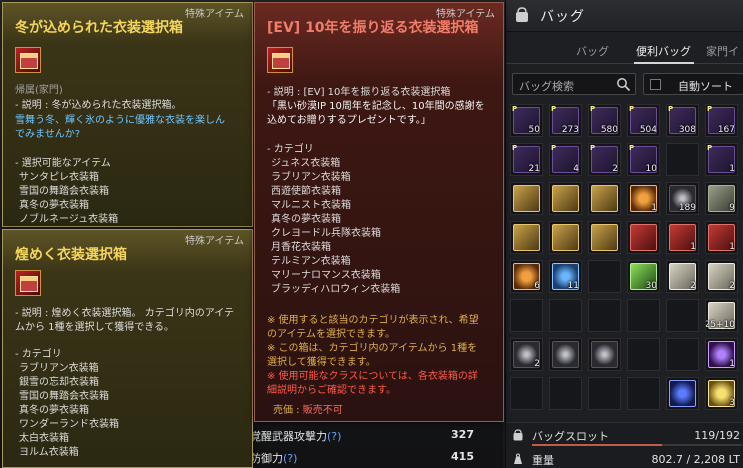 The height and width of the screenshot is (468, 743). What do you see at coordinates (359, 92) in the screenshot?
I see `tooltip-description-line-1: - 説明 : [EV] 10年を振り返る衣装選択箱` at bounding box center [359, 92].